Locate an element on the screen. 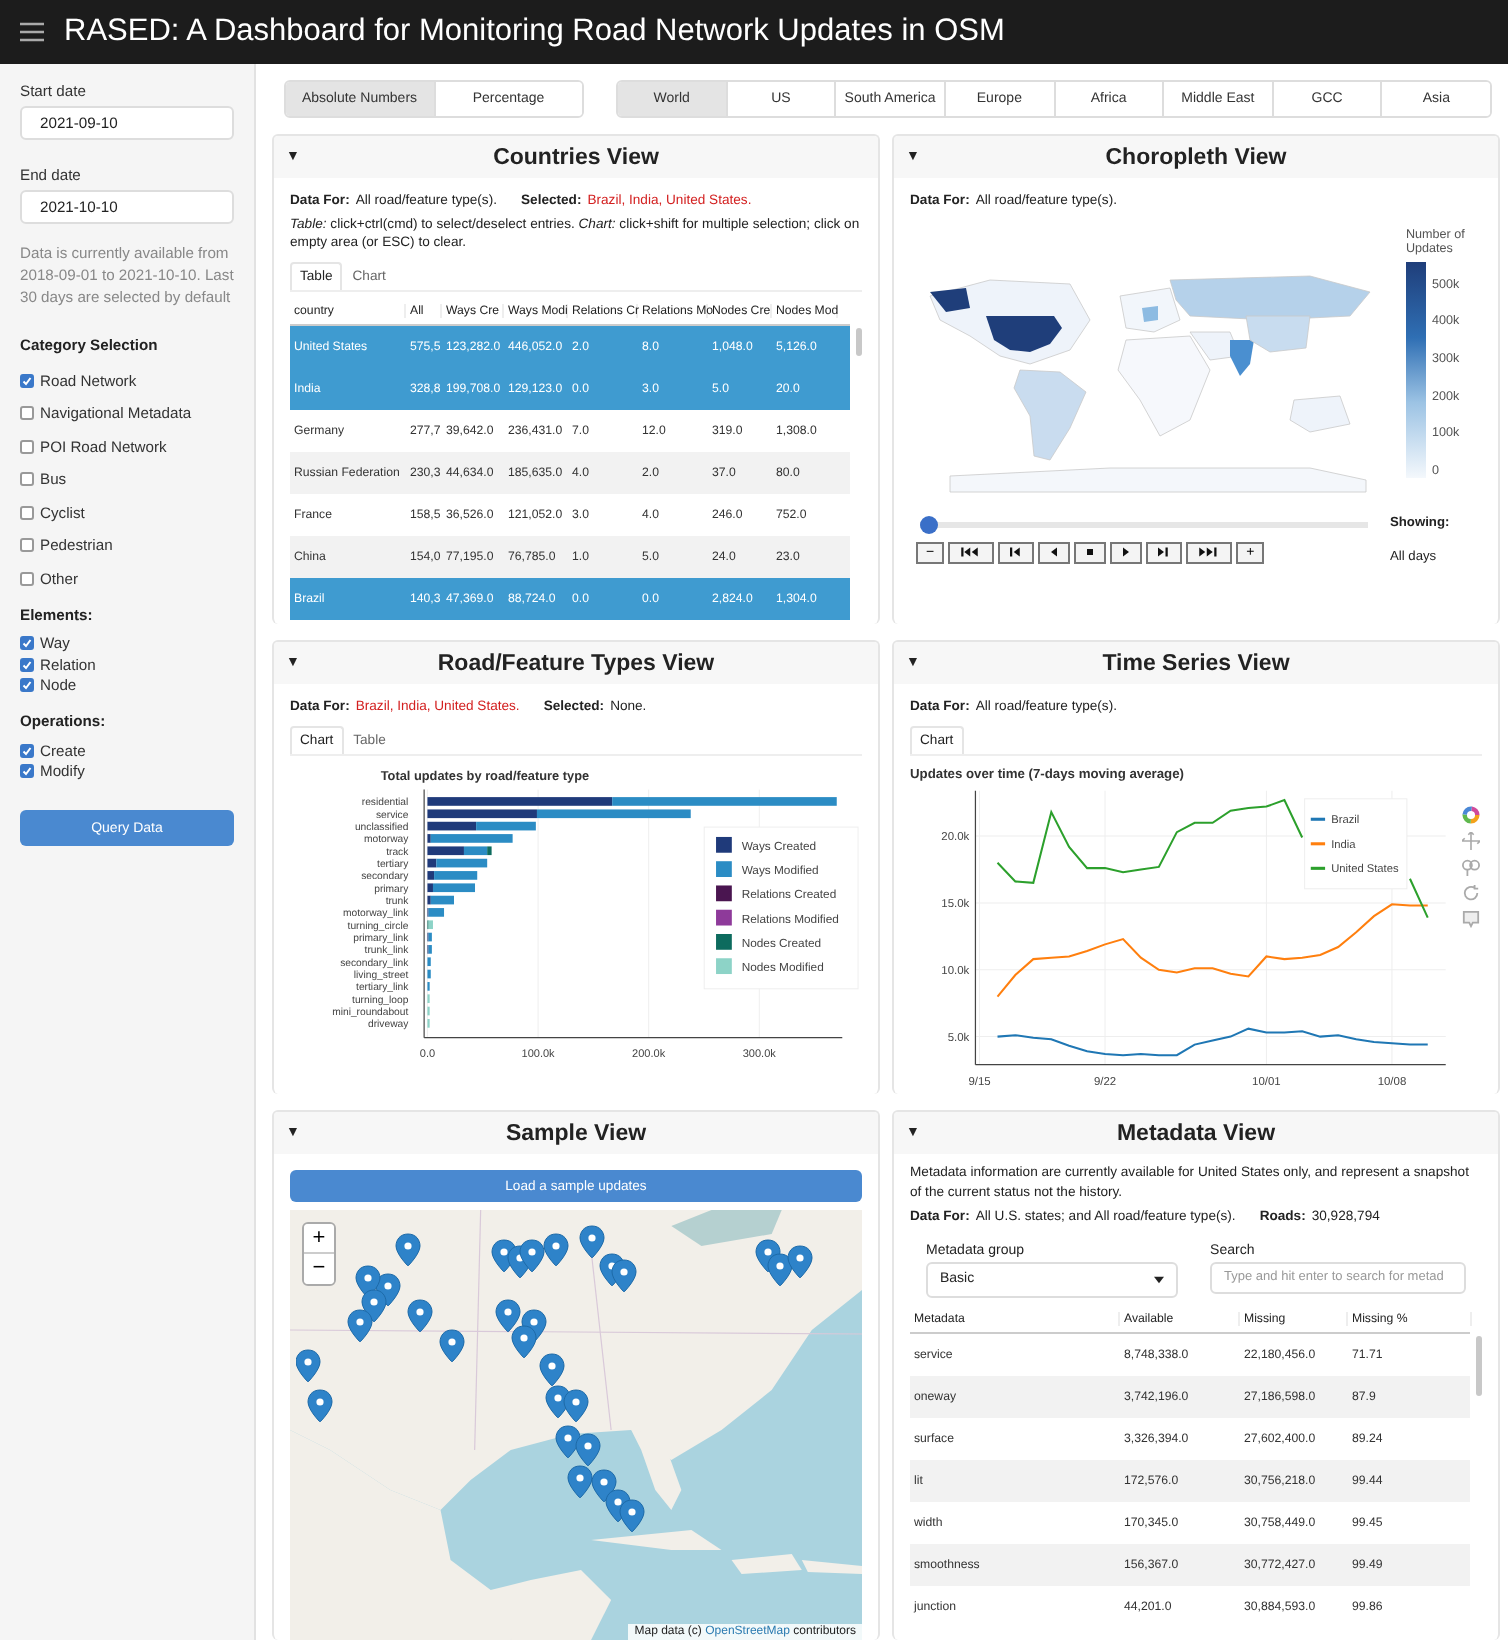 The width and height of the screenshot is (1508, 1640). step-back-icon is located at coordinates (1016, 552).